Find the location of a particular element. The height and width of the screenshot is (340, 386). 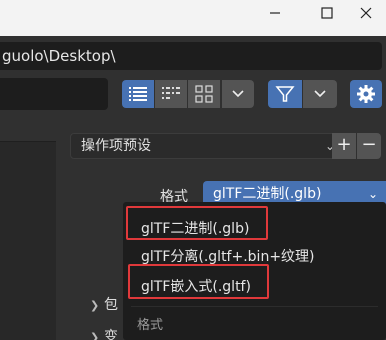

minimize-icon is located at coordinates (275, 13).